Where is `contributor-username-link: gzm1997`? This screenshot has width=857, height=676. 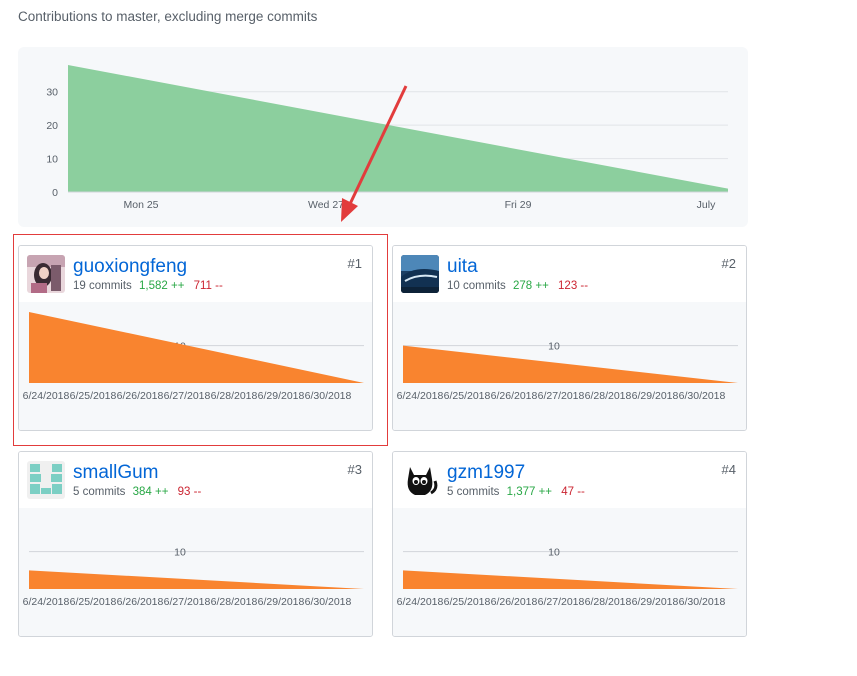
contributor-username-link: gzm1997 is located at coordinates (486, 473).